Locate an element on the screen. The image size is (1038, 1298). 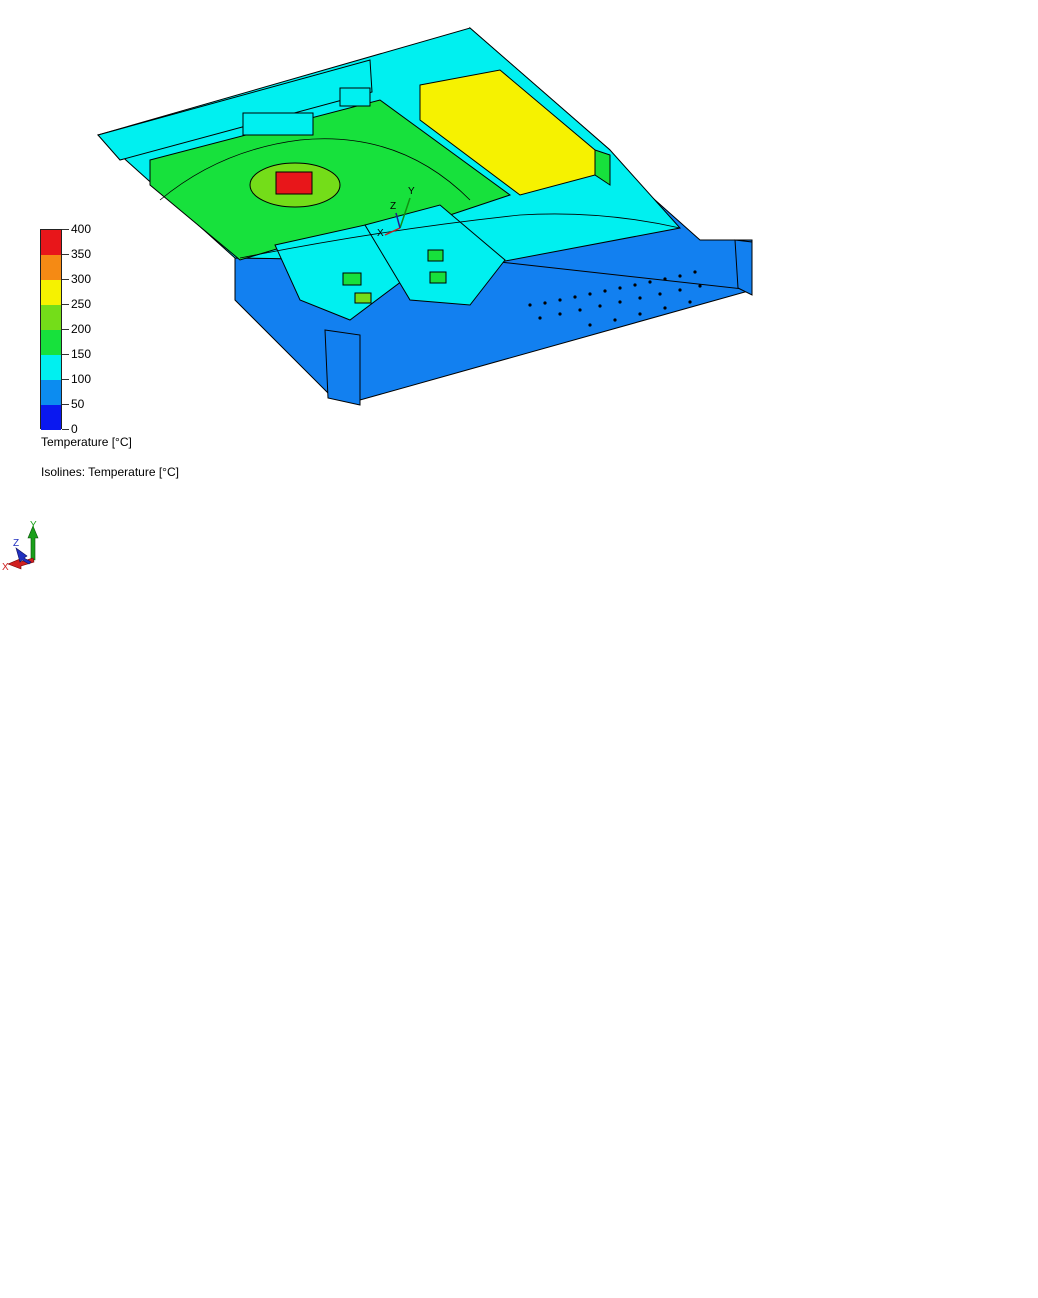
connector-block is located at coordinates (278, 124).